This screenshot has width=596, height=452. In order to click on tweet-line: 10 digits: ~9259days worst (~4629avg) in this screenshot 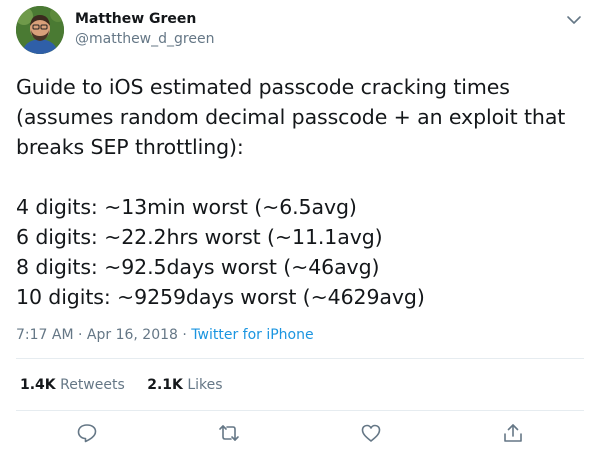, I will do `click(220, 297)`.